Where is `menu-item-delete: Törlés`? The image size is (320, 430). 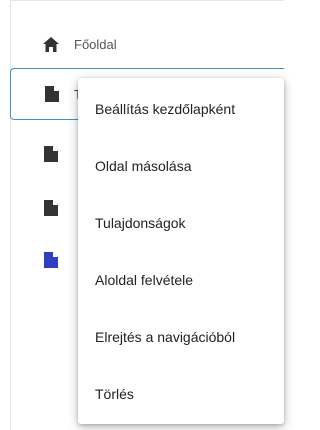
menu-item-delete: Törlés is located at coordinates (181, 393).